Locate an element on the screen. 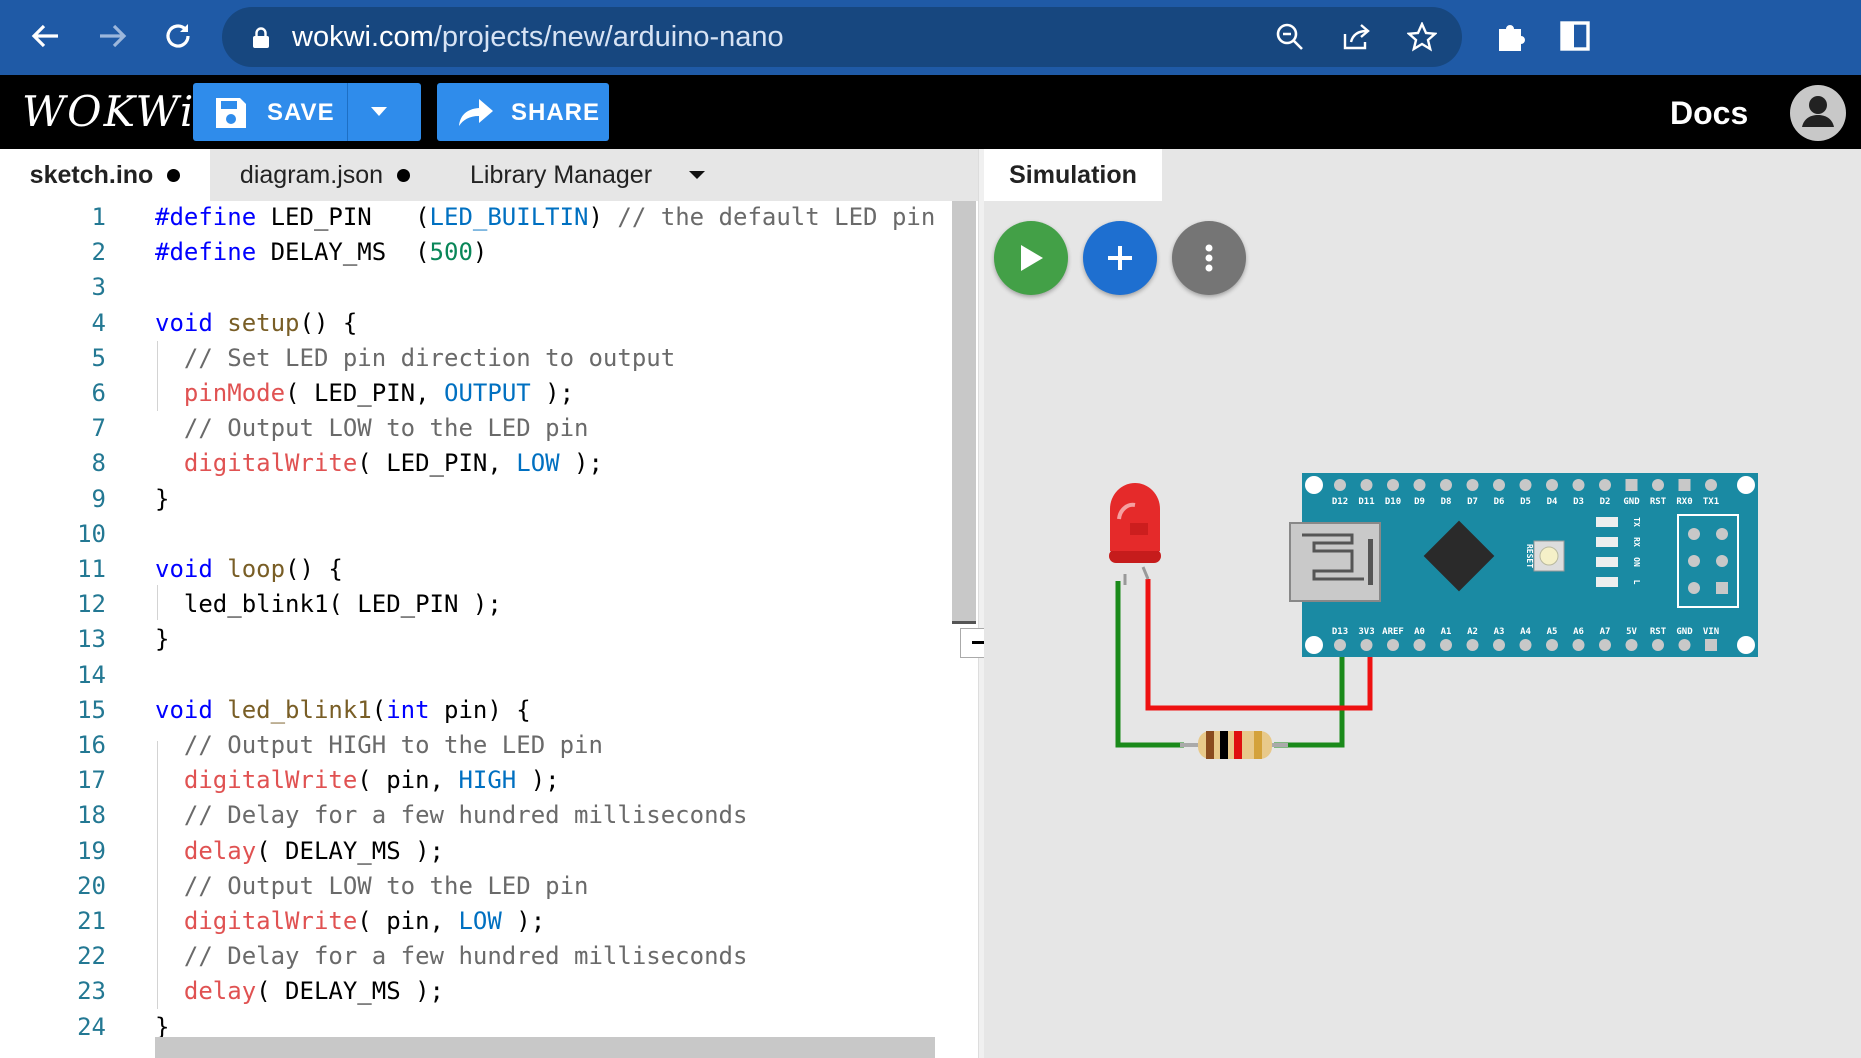 This screenshot has width=1861, height=1058. pin-label: D13 is located at coordinates (1340, 632).